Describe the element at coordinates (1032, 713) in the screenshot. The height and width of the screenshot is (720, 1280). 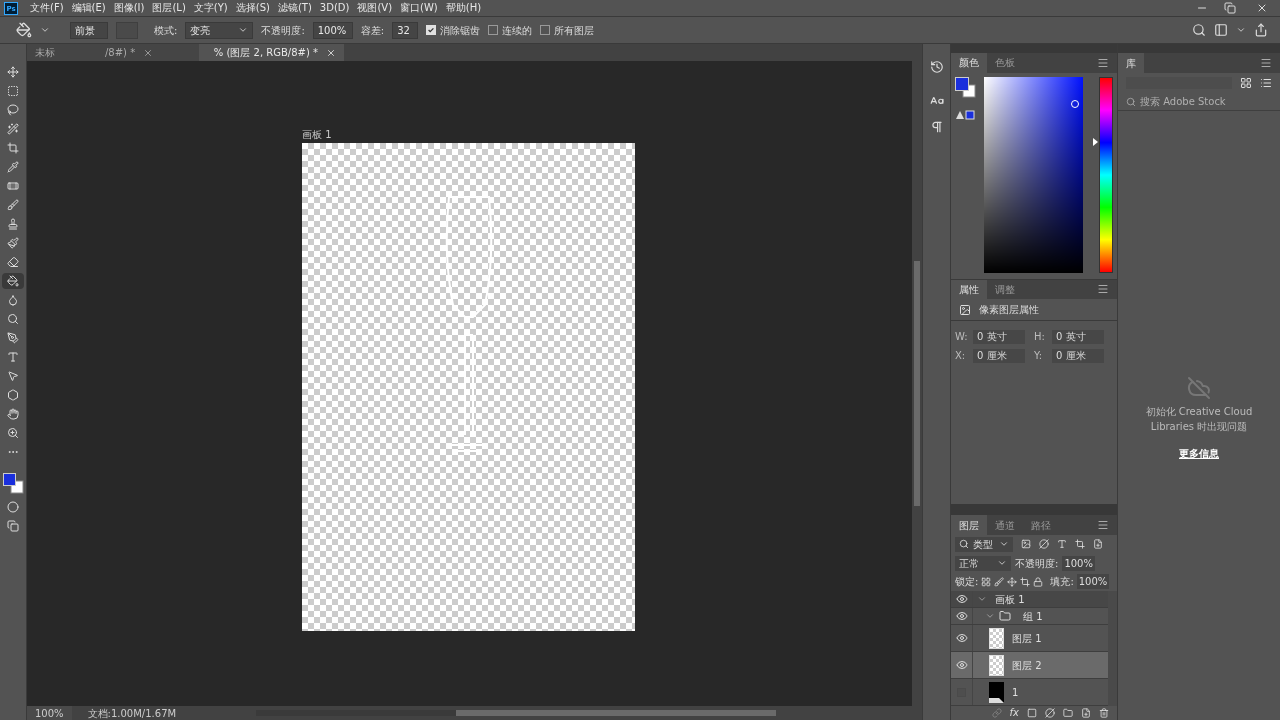
I see `mask-icon` at that location.